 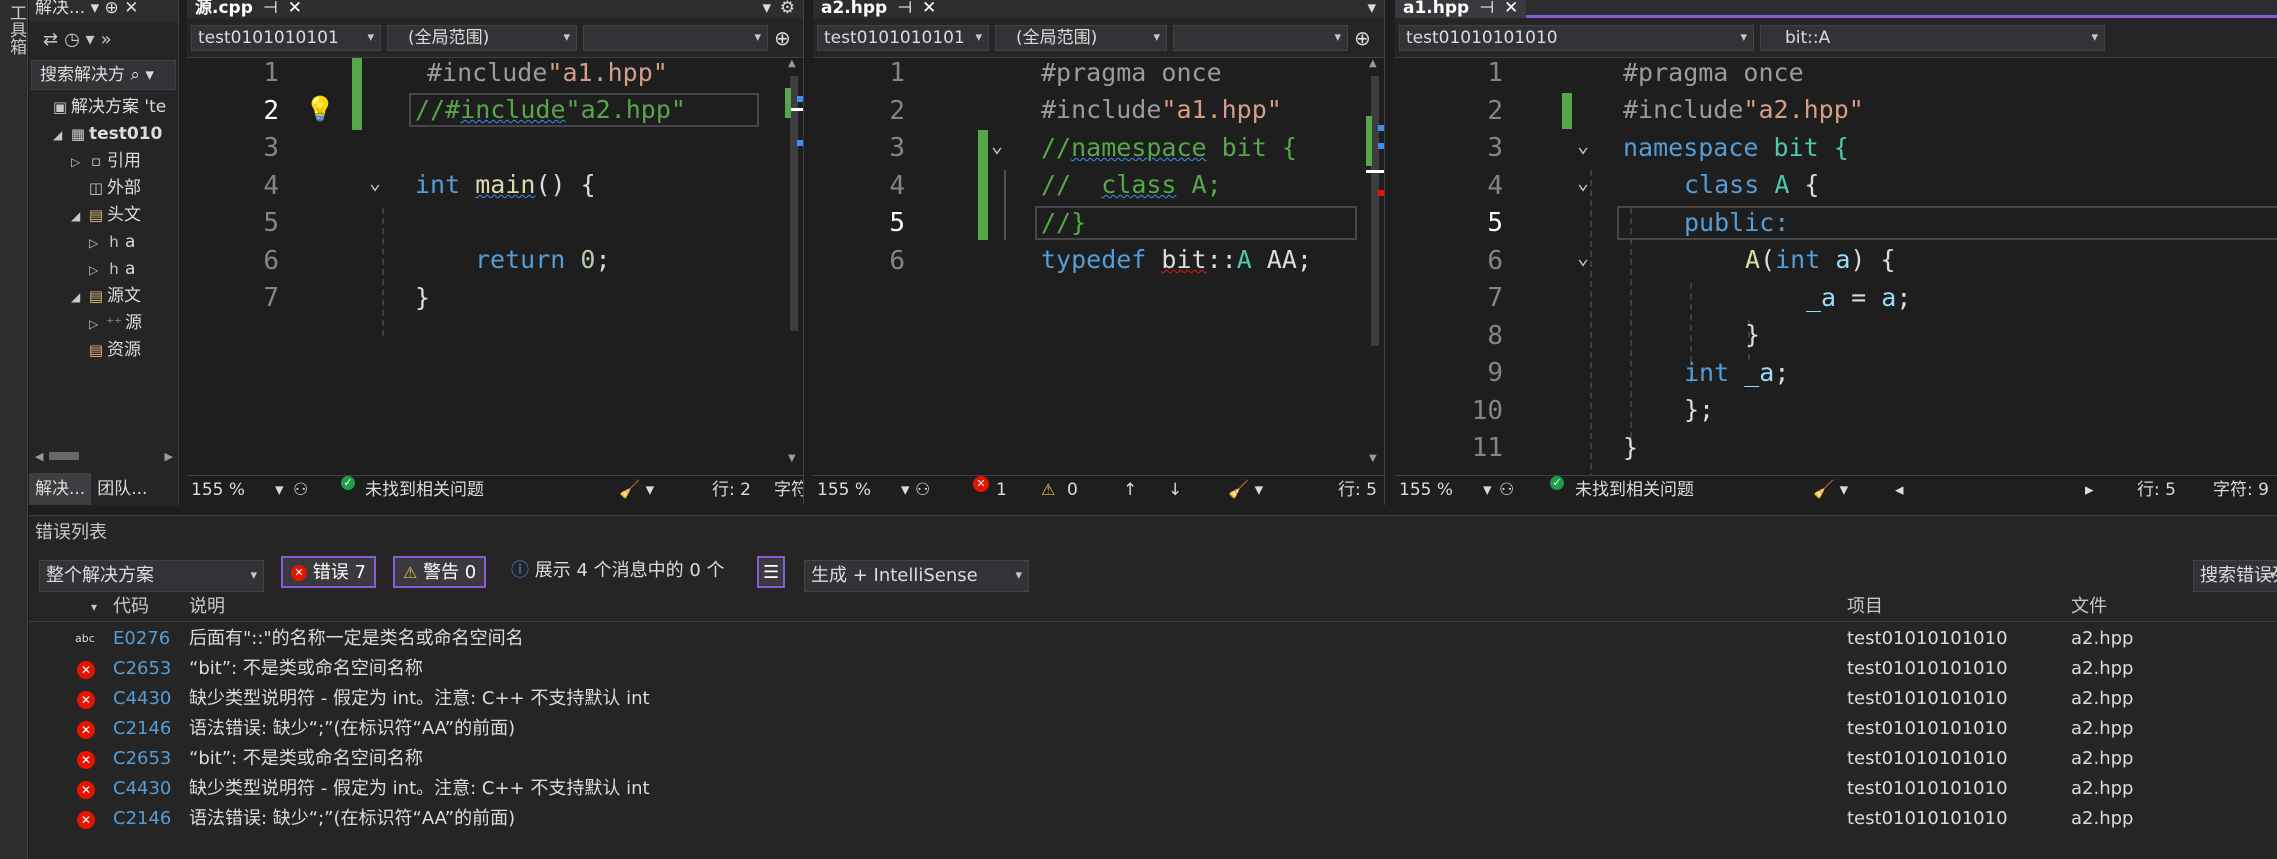 What do you see at coordinates (916, 576) in the screenshot?
I see `build-source-dropdown: 生成 + IntelliSense` at bounding box center [916, 576].